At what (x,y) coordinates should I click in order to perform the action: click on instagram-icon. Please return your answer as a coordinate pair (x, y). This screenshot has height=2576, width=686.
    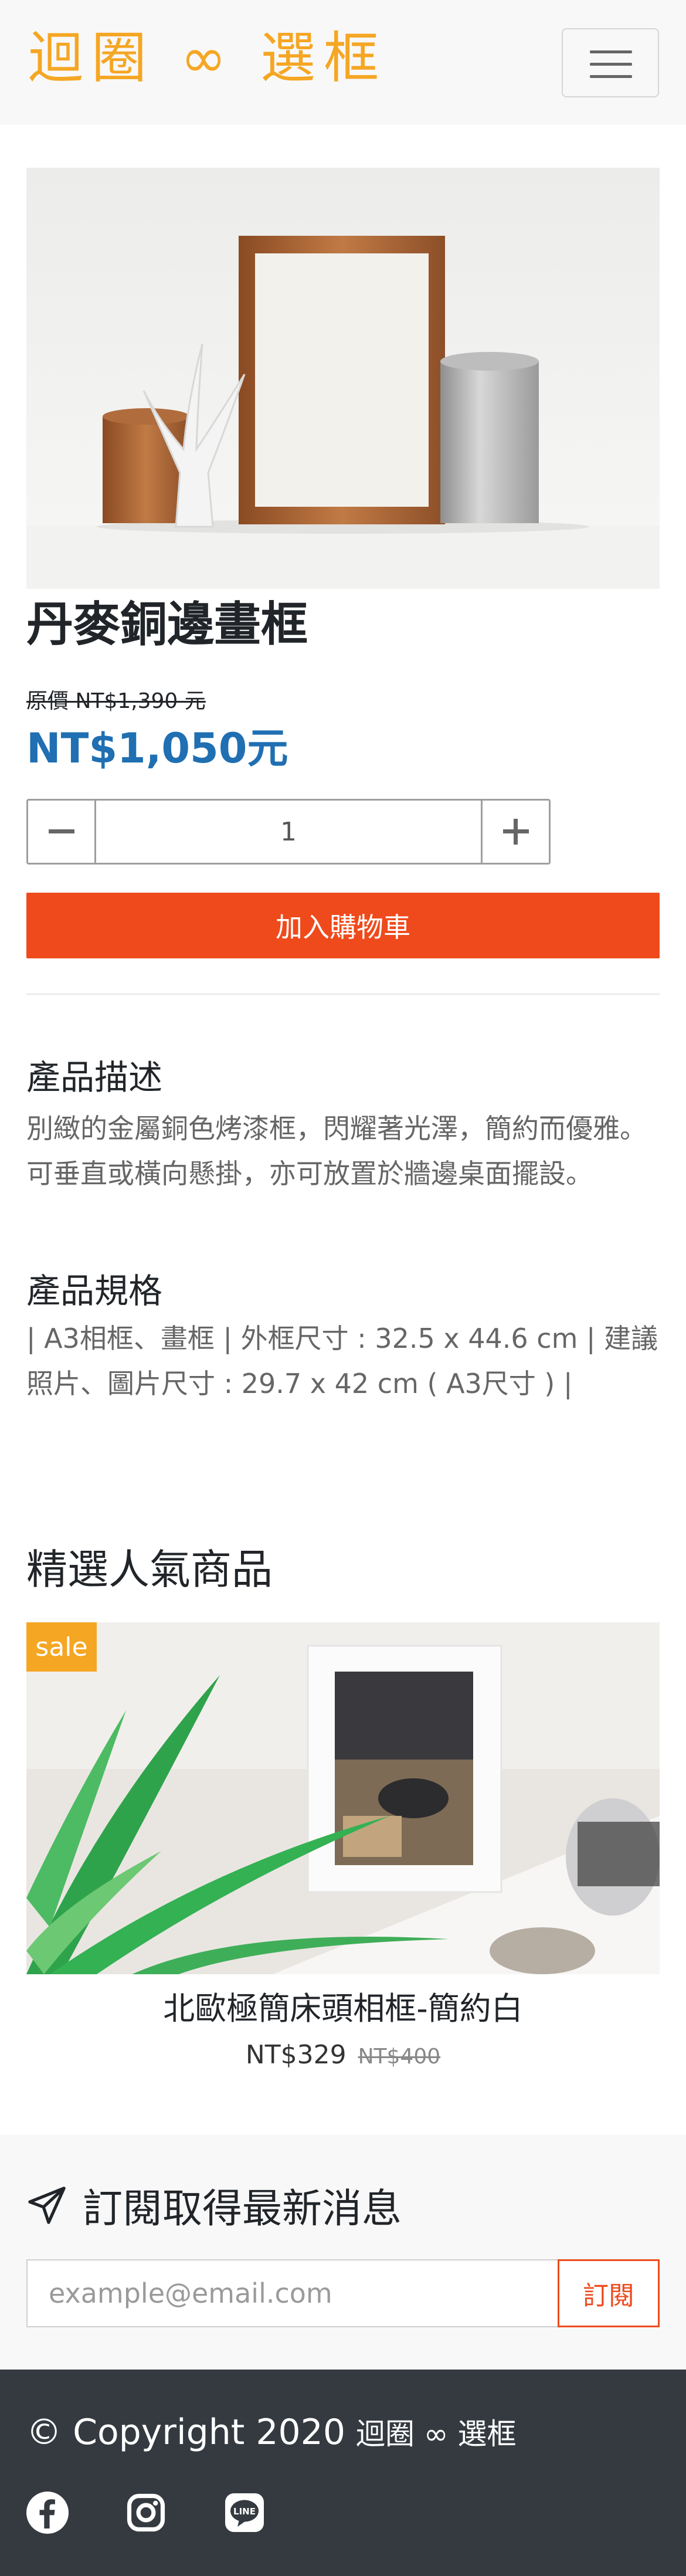
    Looking at the image, I should click on (146, 2513).